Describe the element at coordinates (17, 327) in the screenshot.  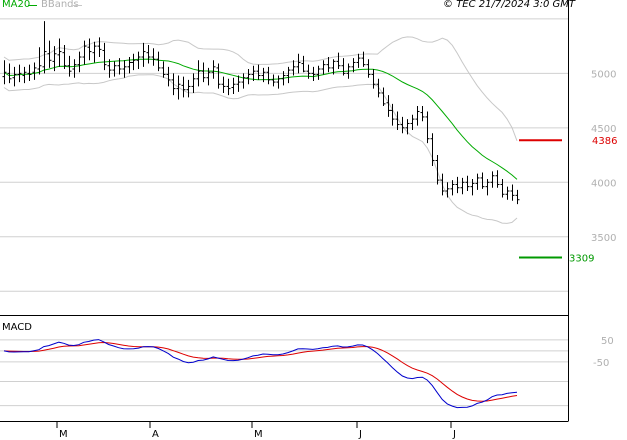
I see `macd-title: MACD` at that location.